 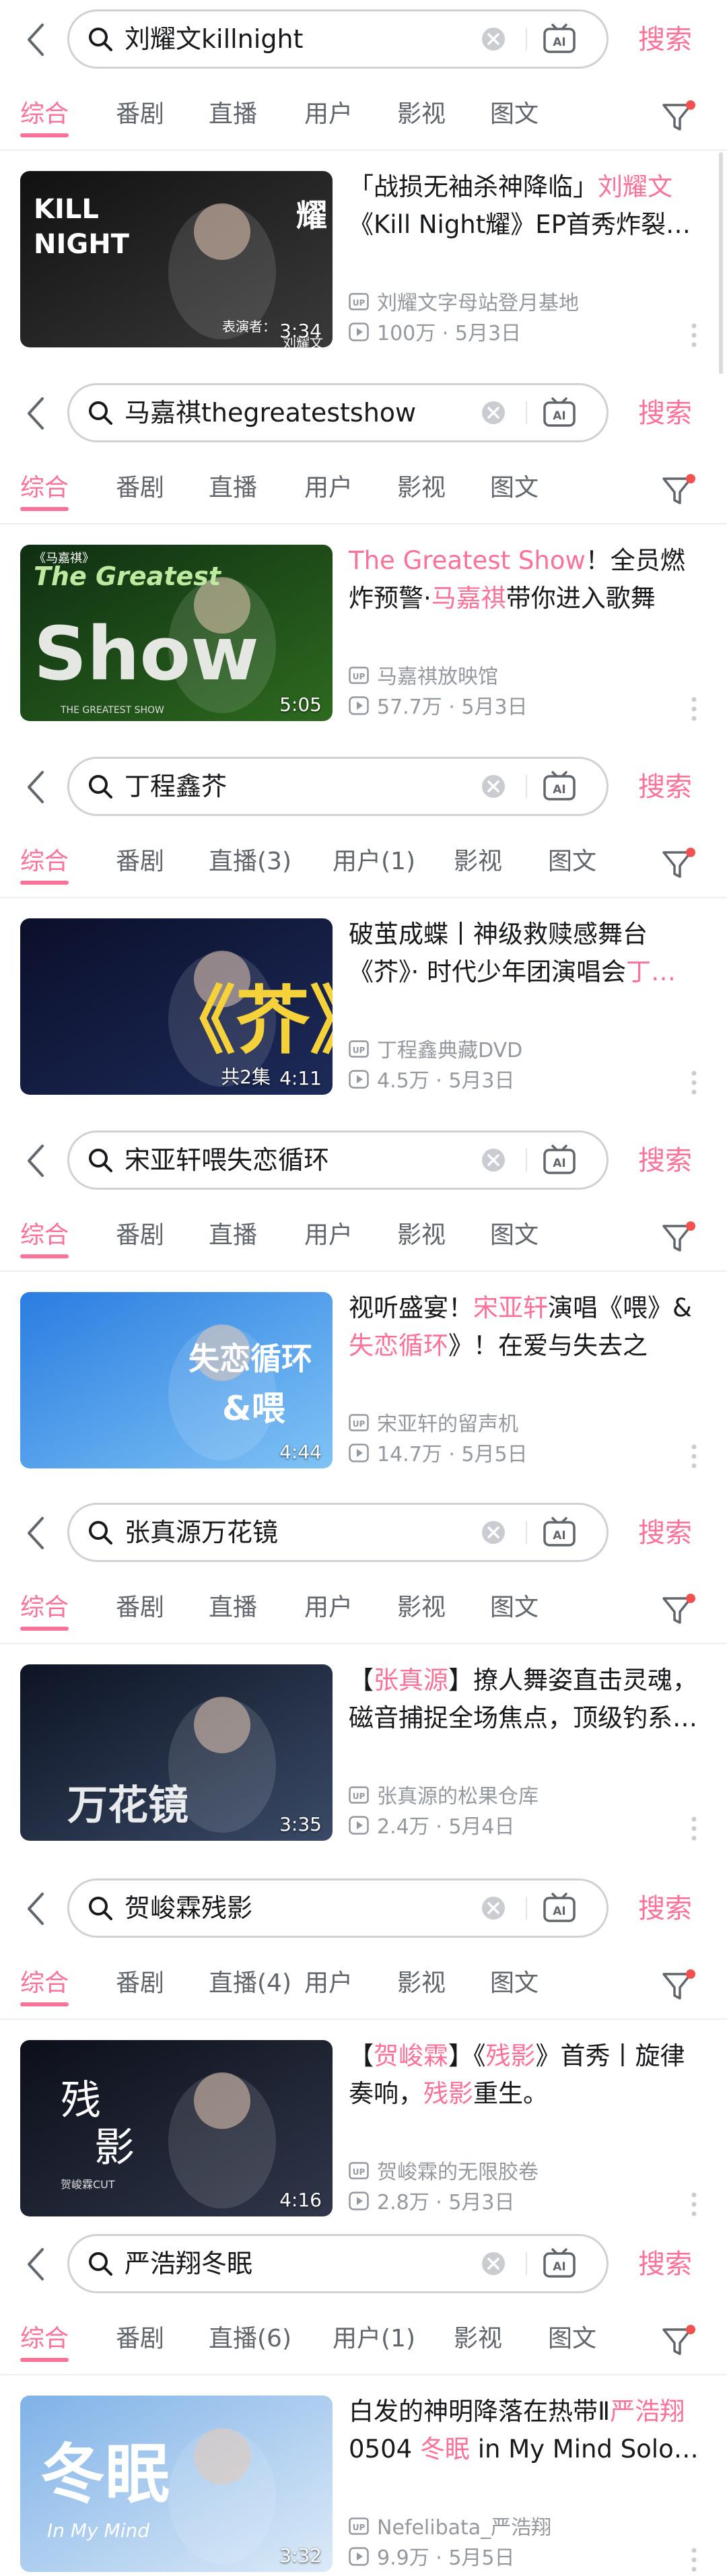 I want to click on video-thumbnail: KILL NIGHT 耀表演者： 刘耀文 3:34, so click(x=176, y=259).